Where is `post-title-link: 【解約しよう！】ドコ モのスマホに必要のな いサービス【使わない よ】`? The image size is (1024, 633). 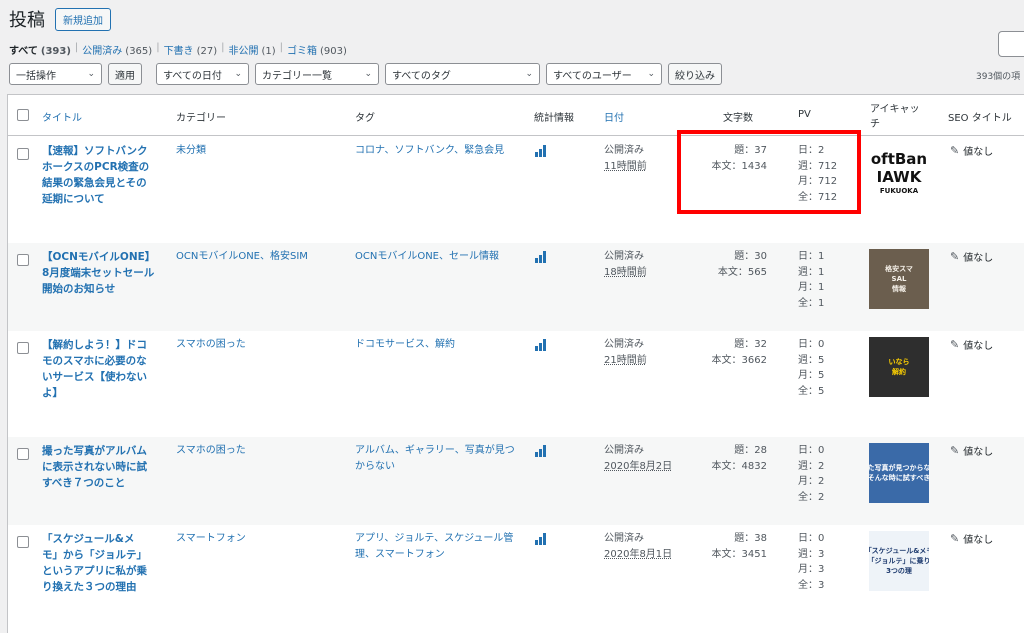
post-title-link: 【解約しよう！】ドコ モのスマホに必要のな いサービス【使わない よ】 is located at coordinates (103, 369).